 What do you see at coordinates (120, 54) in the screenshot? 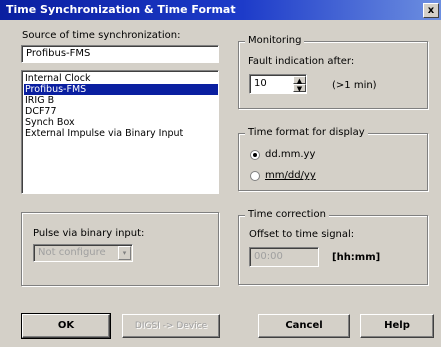
I see `source-value-field: Profibus-FMS` at bounding box center [120, 54].